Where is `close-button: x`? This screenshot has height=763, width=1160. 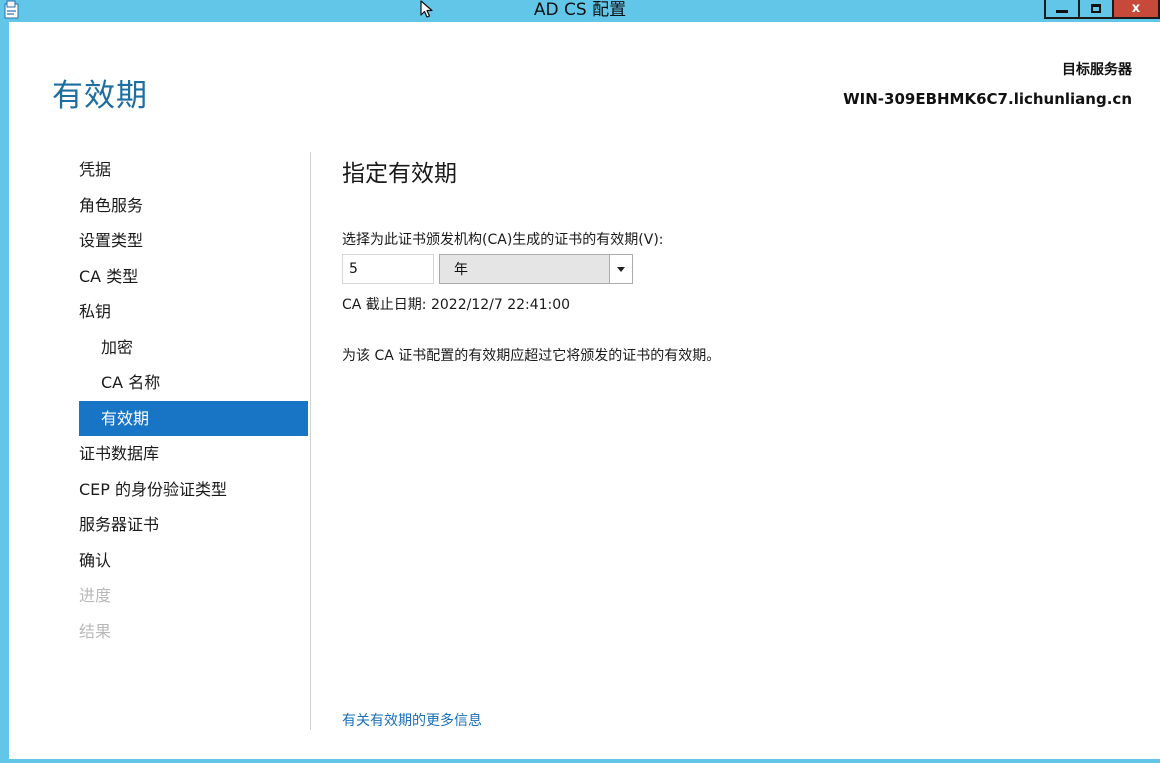 close-button: x is located at coordinates (1136, 9).